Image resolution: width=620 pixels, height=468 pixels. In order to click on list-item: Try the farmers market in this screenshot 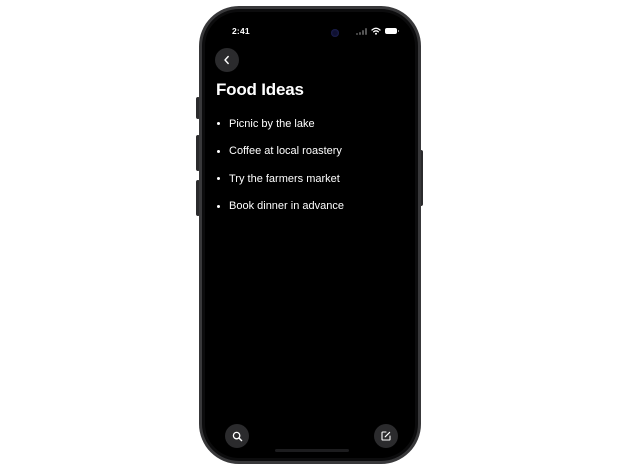, I will do `click(280, 179)`.